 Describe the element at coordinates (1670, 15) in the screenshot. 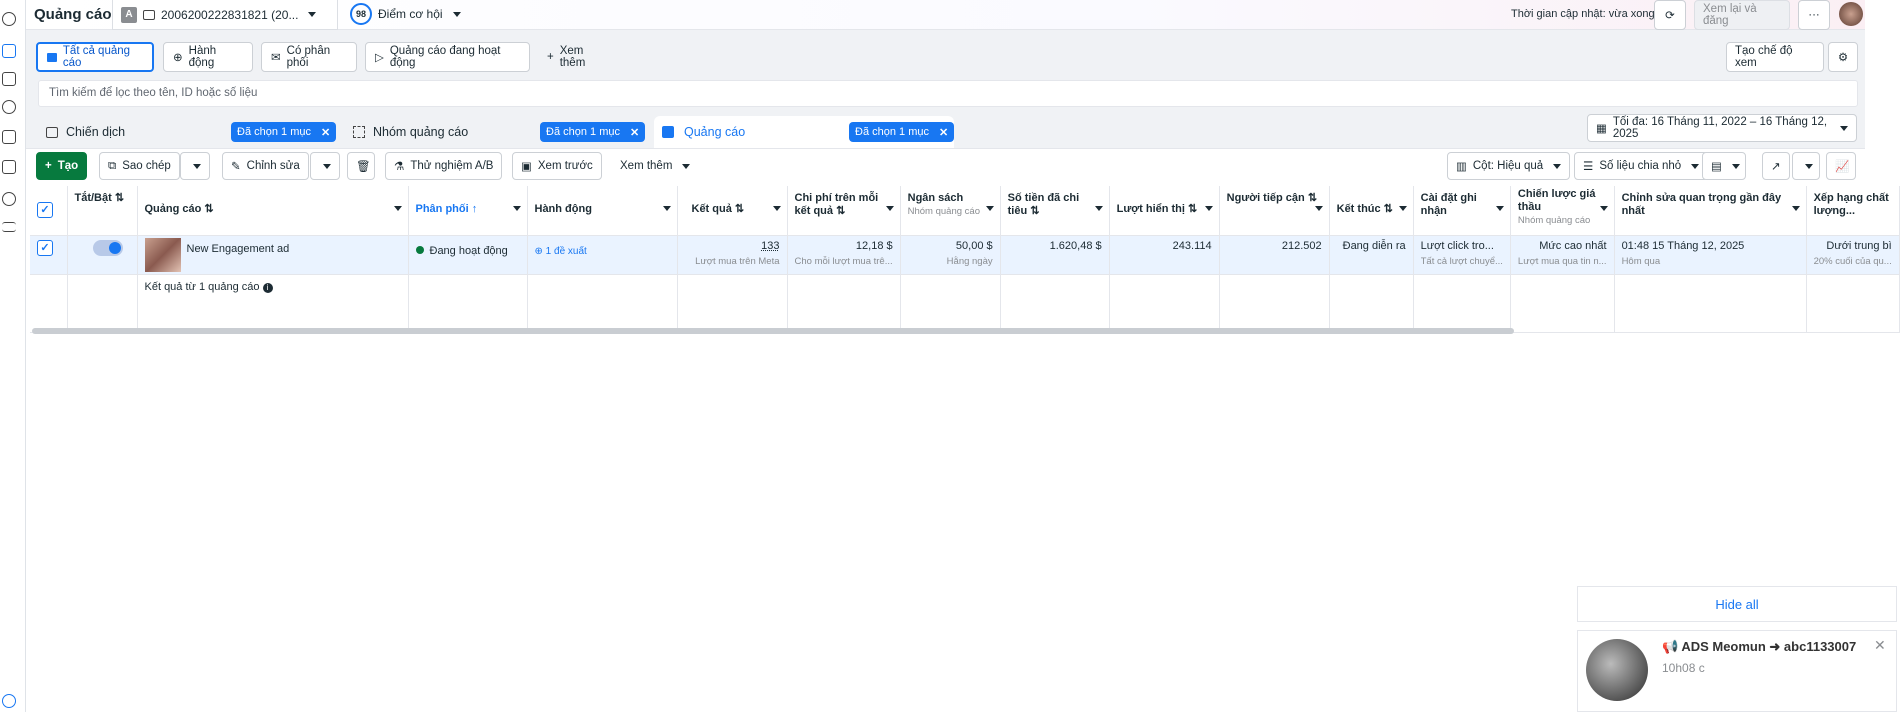

I see `refresh-button: ⟳` at that location.